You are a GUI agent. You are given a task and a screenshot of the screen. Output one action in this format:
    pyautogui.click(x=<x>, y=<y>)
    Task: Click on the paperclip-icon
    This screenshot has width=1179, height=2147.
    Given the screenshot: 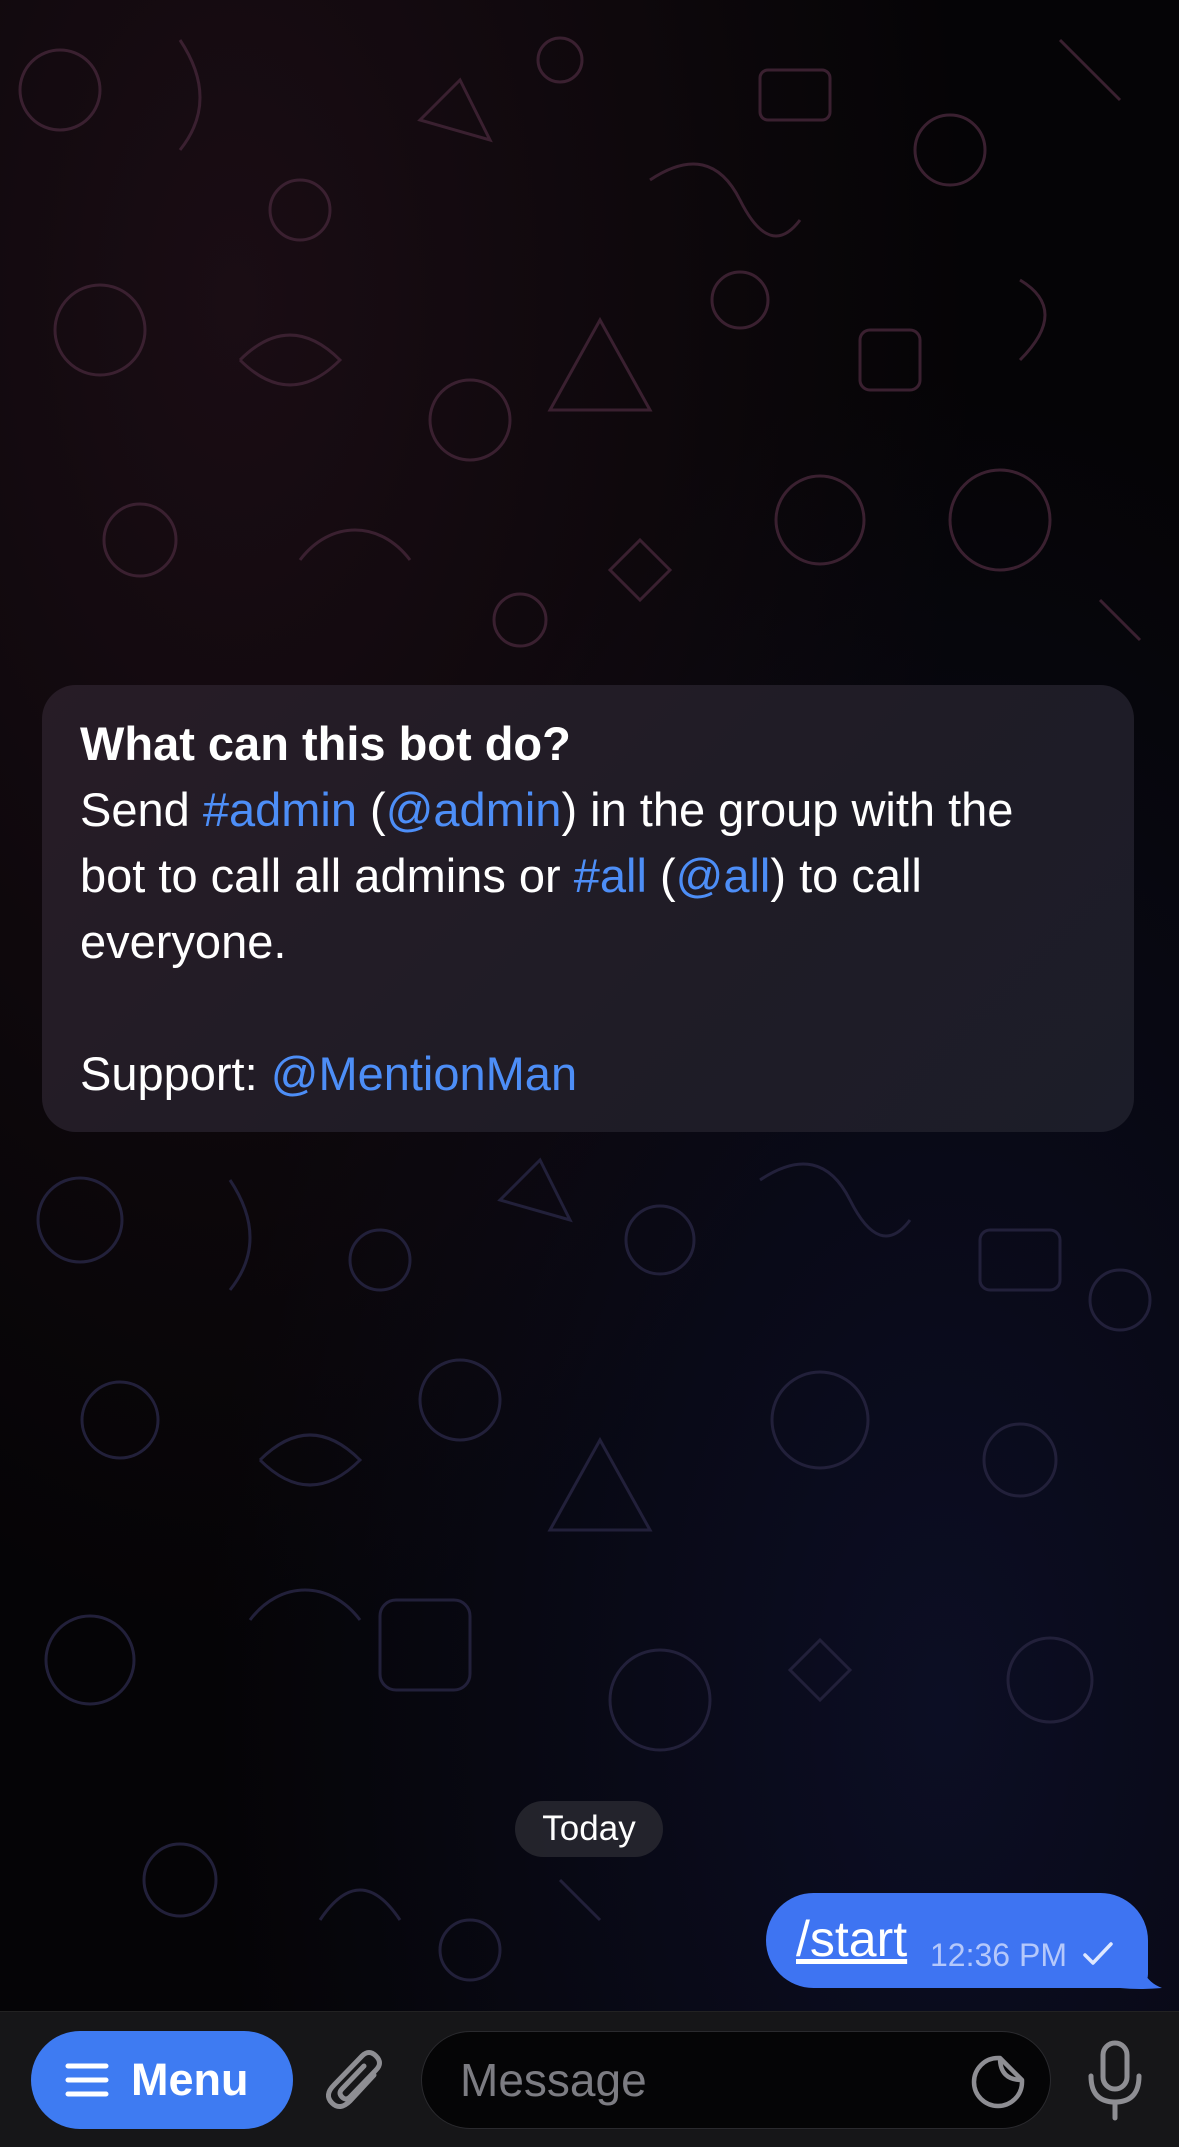 What is the action you would take?
    pyautogui.click(x=356, y=2081)
    